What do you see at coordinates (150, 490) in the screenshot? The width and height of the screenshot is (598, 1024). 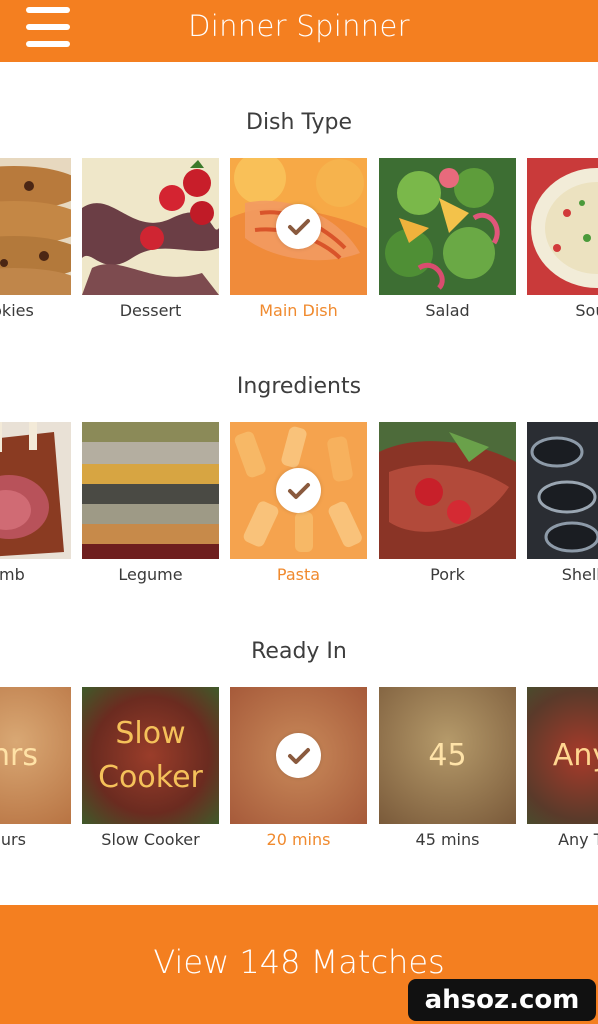 I see `legume-image` at bounding box center [150, 490].